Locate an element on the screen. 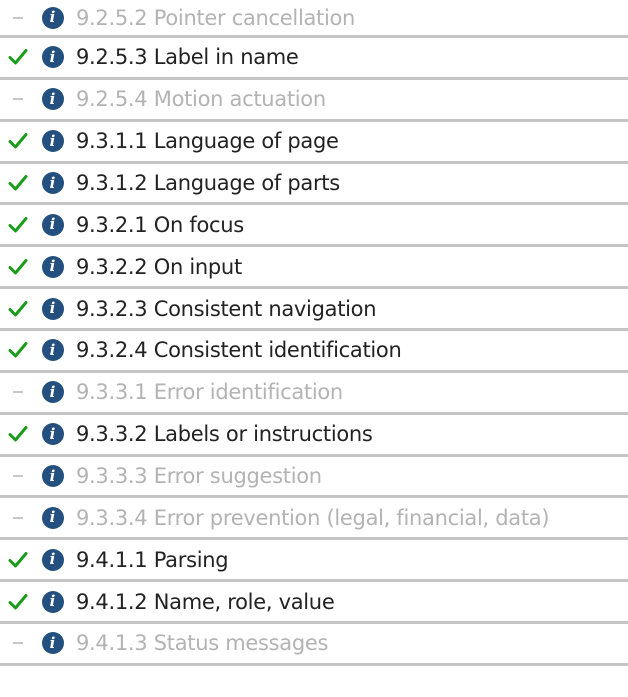 The width and height of the screenshot is (628, 697). criterion-label: 9.3.2.1 On focus is located at coordinates (160, 224).